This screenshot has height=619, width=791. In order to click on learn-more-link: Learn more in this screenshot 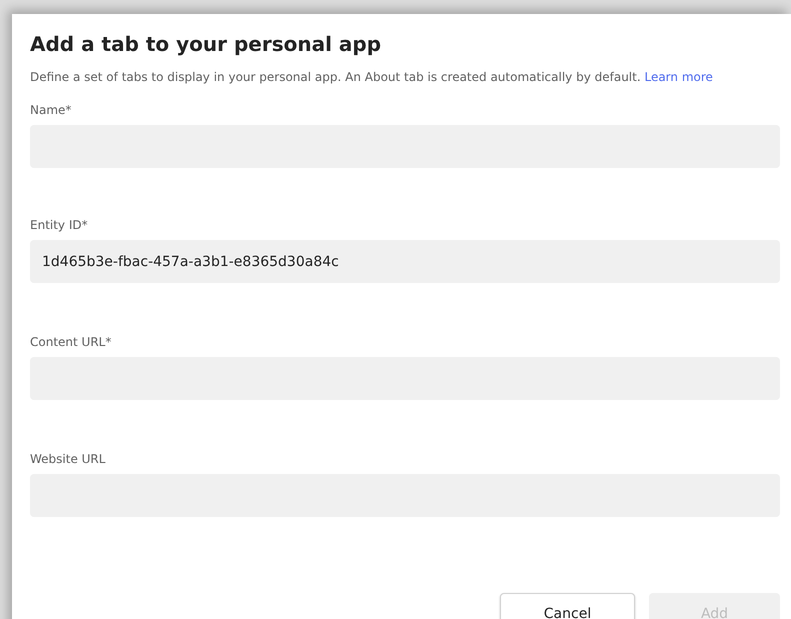, I will do `click(678, 77)`.